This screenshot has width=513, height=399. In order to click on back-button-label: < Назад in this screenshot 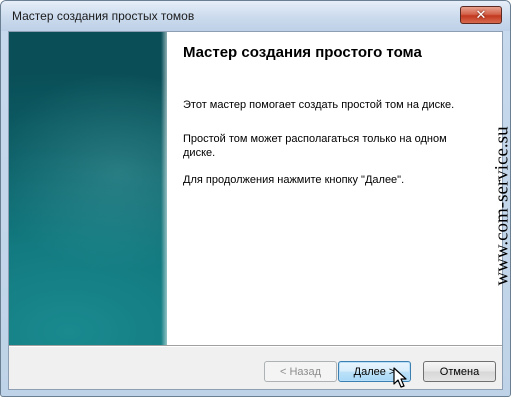, I will do `click(300, 371)`.